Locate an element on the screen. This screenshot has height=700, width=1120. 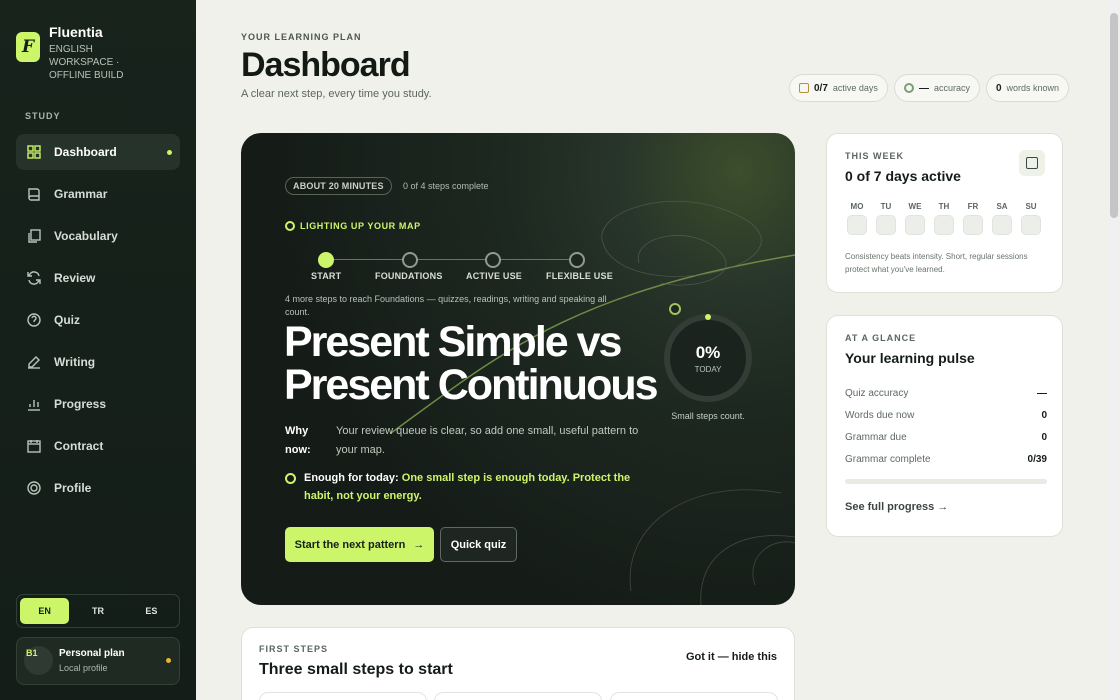
status-dot is located at coordinates (168, 660).